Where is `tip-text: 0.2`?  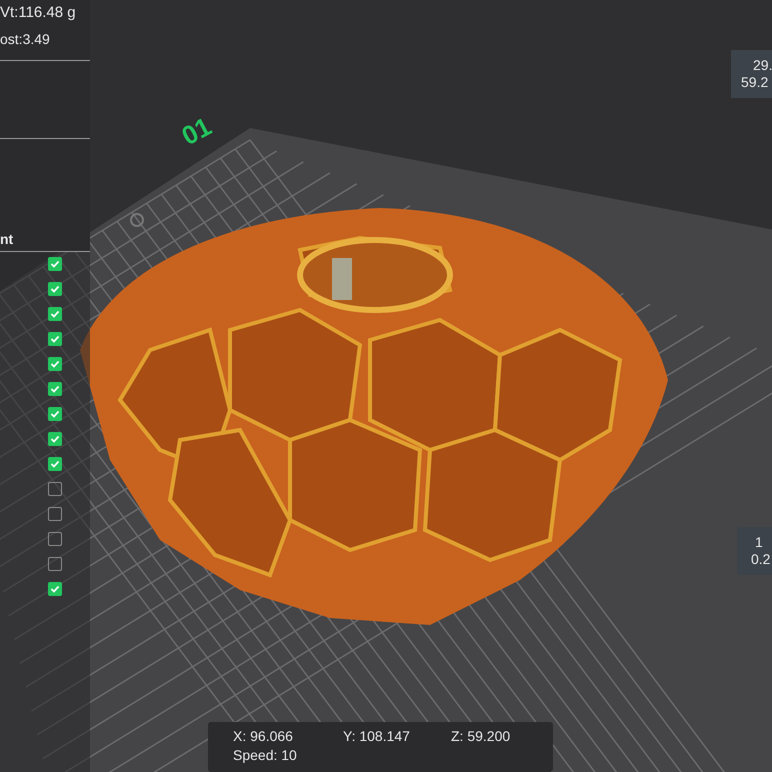
tip-text: 0.2 is located at coordinates (761, 559).